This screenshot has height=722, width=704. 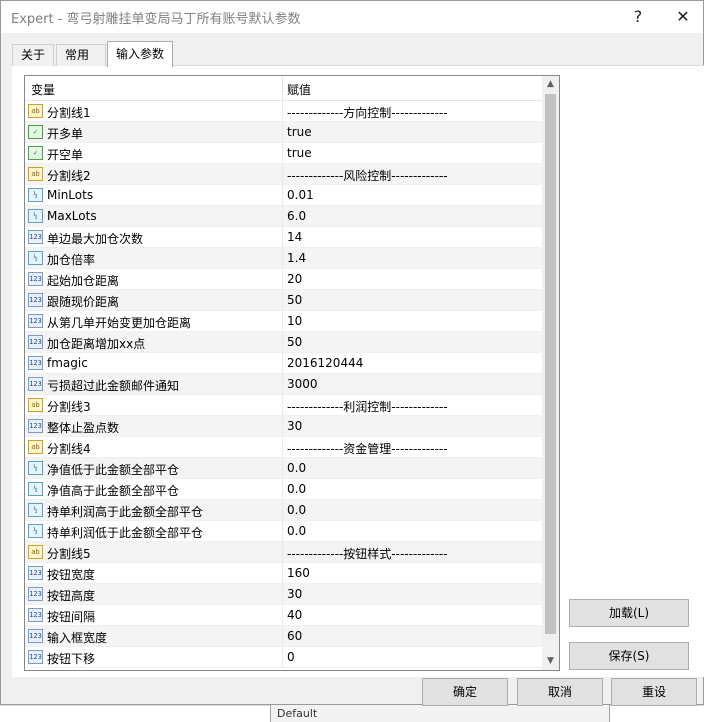 I want to click on parameter-value: 60, so click(x=294, y=636).